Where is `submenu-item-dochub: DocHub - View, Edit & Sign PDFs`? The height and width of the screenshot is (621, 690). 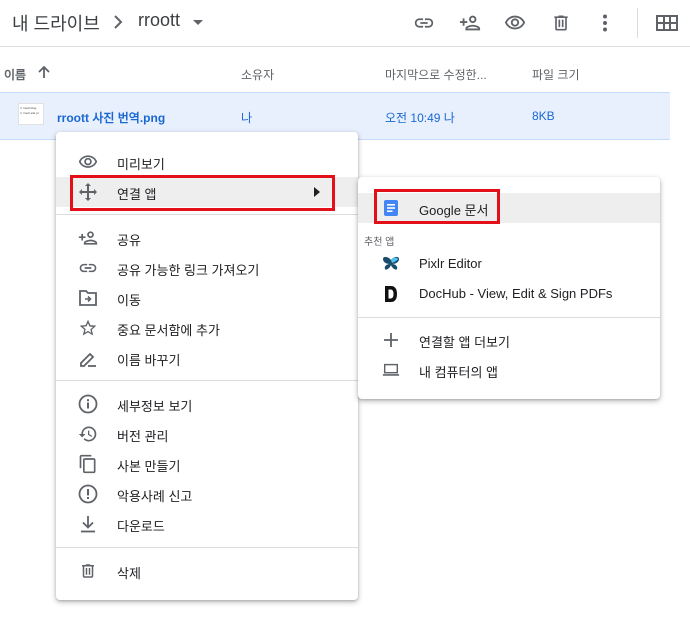 submenu-item-dochub: DocHub - View, Edit & Sign PDFs is located at coordinates (509, 294).